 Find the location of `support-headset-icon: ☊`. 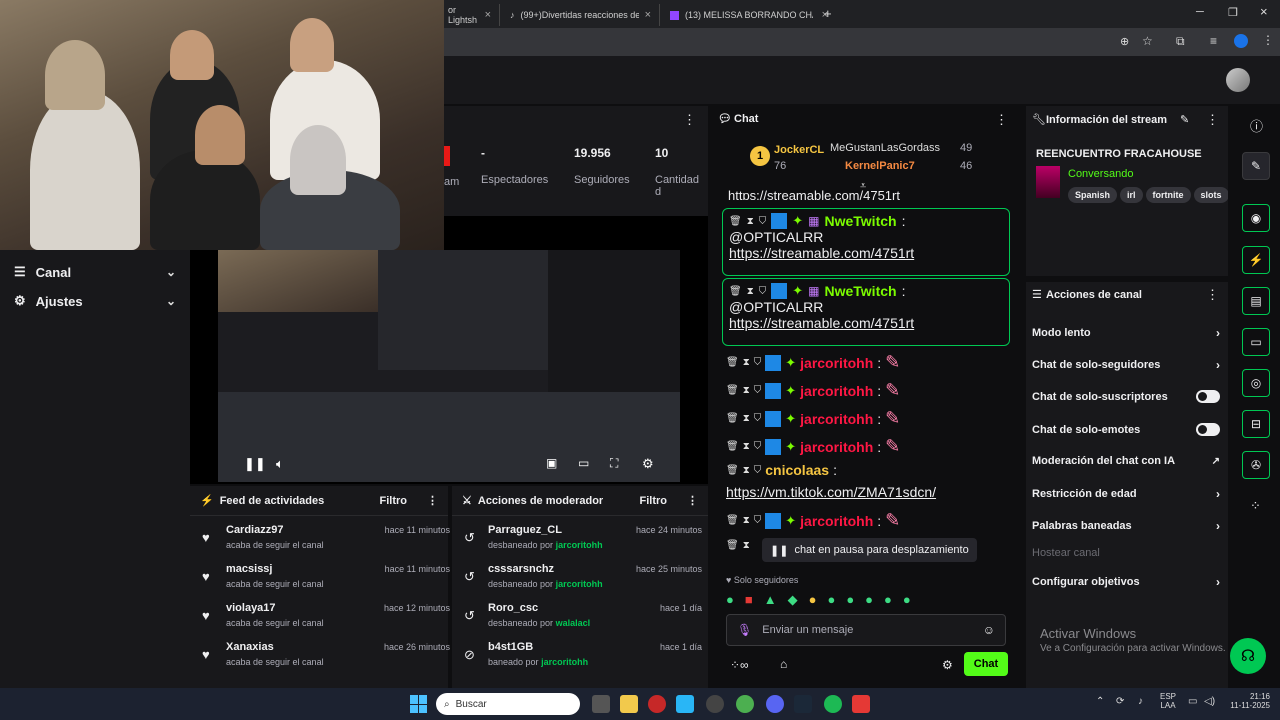

support-headset-icon: ☊ is located at coordinates (1248, 656).